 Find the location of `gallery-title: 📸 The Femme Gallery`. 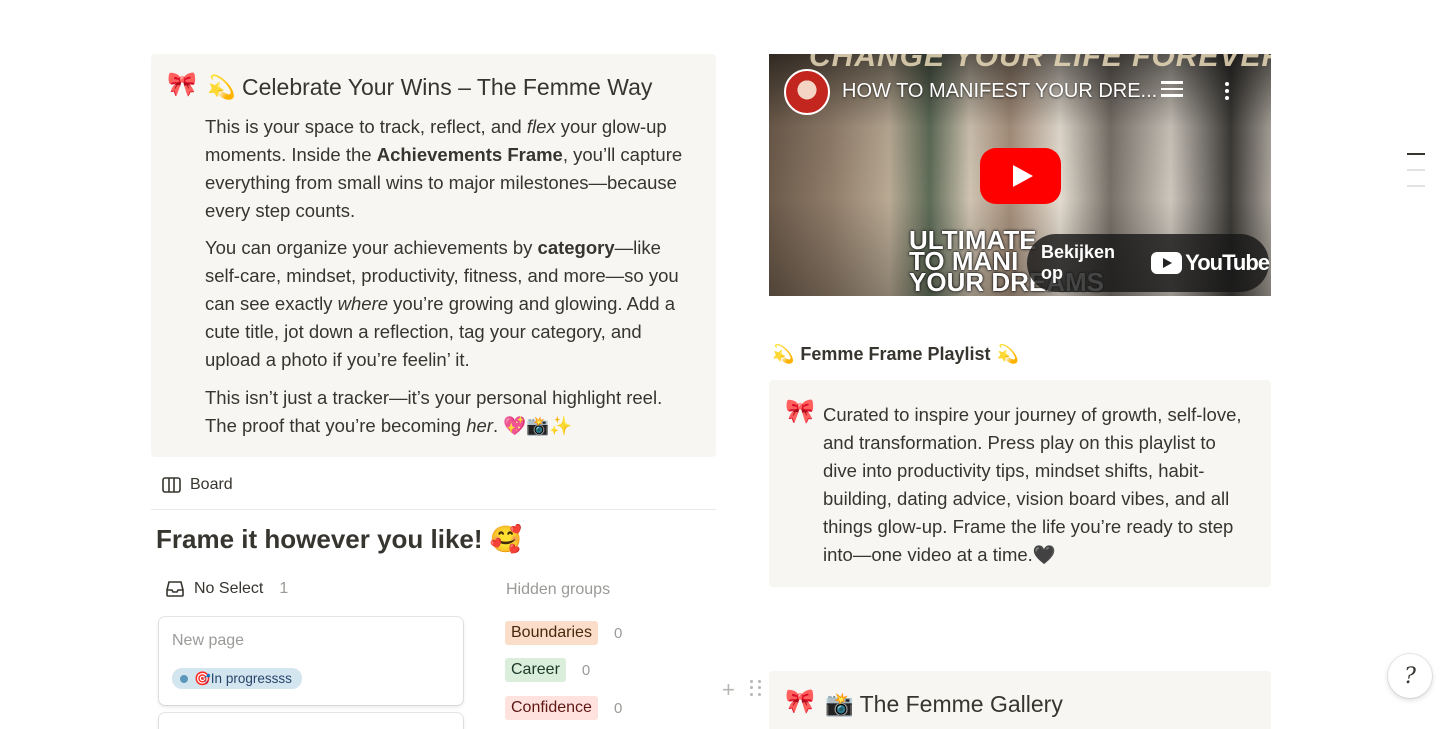

gallery-title: 📸 The Femme Gallery is located at coordinates (944, 704).